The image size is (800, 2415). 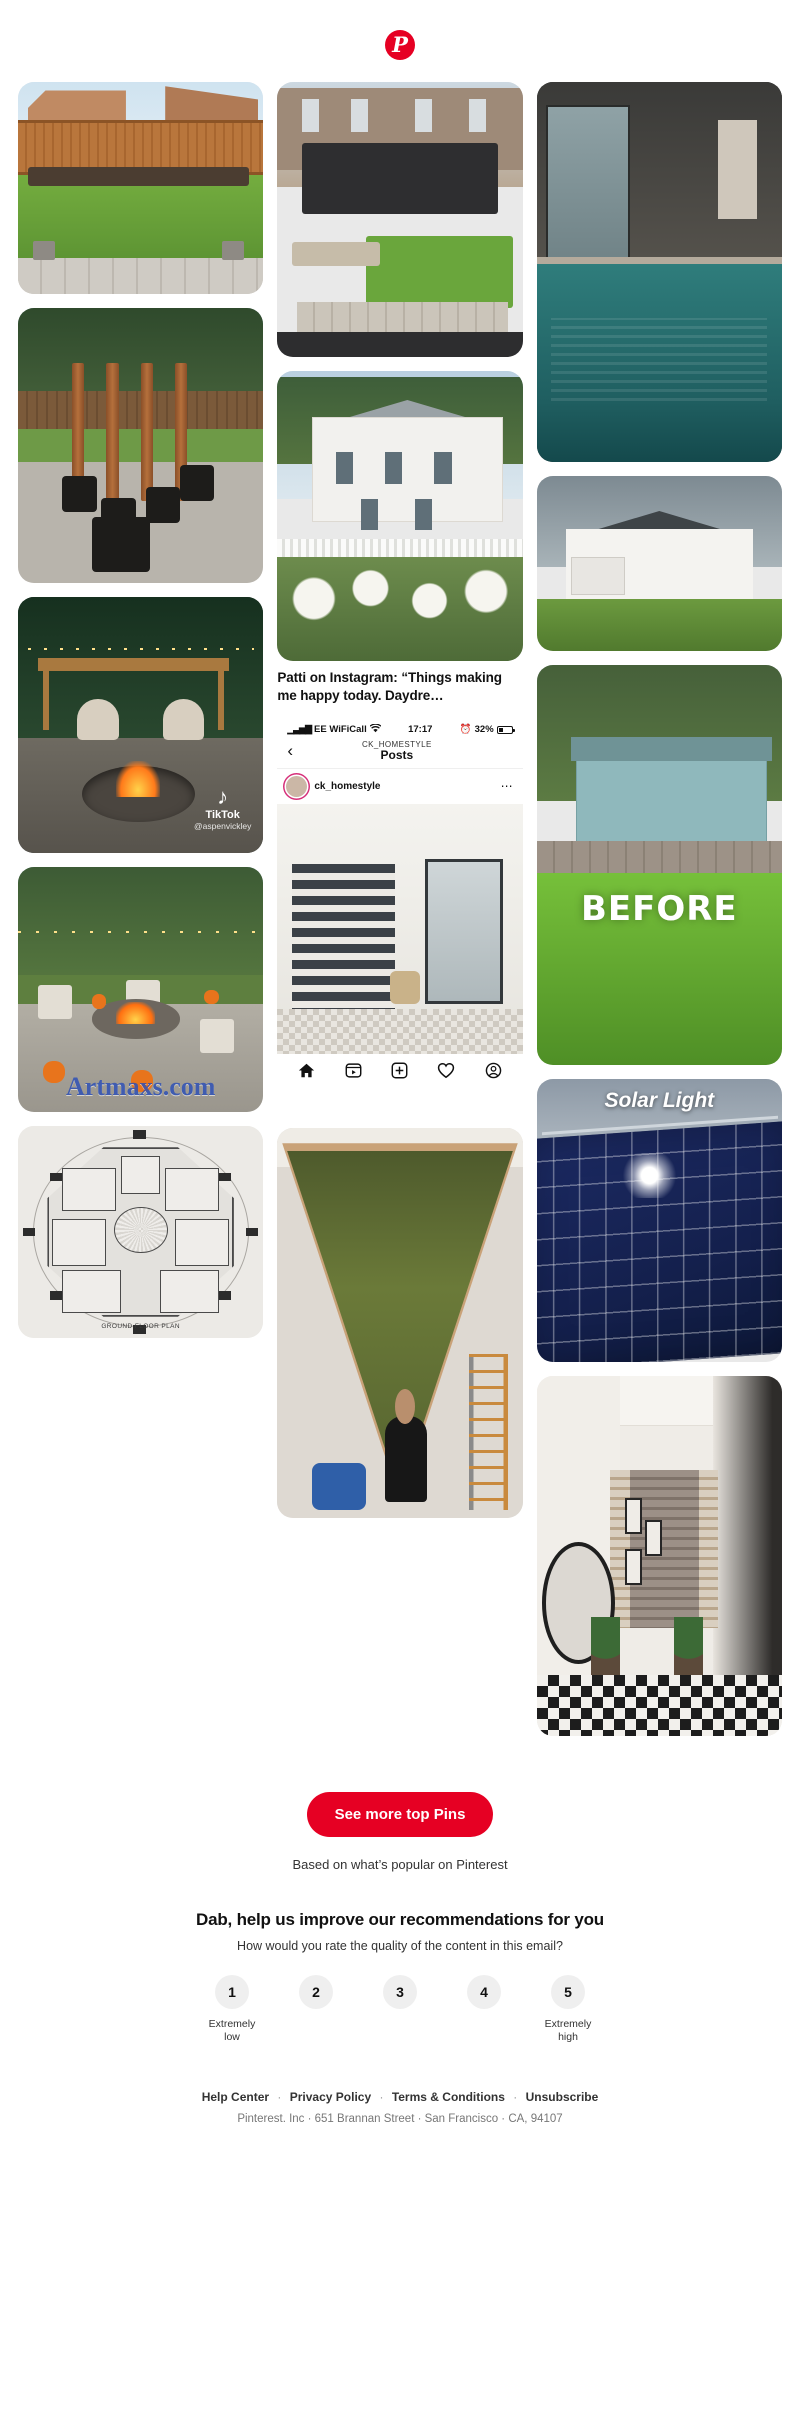 I want to click on pin-solar-light: Solar Light, so click(x=659, y=1220).